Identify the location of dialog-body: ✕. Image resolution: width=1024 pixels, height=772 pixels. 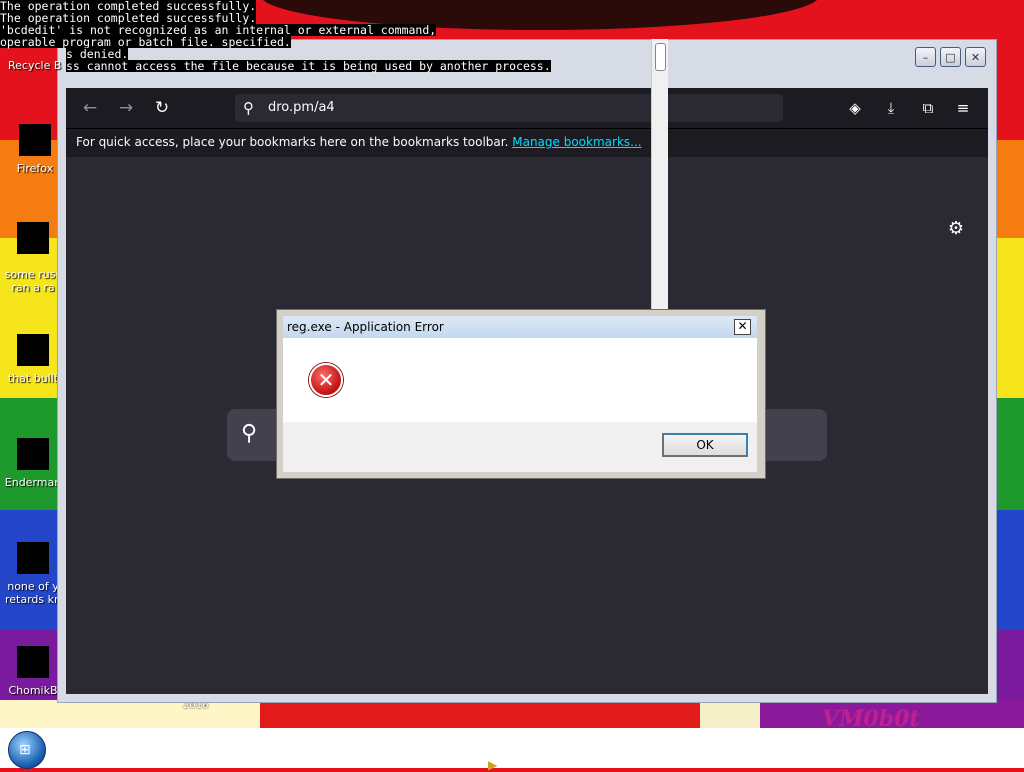
(520, 380).